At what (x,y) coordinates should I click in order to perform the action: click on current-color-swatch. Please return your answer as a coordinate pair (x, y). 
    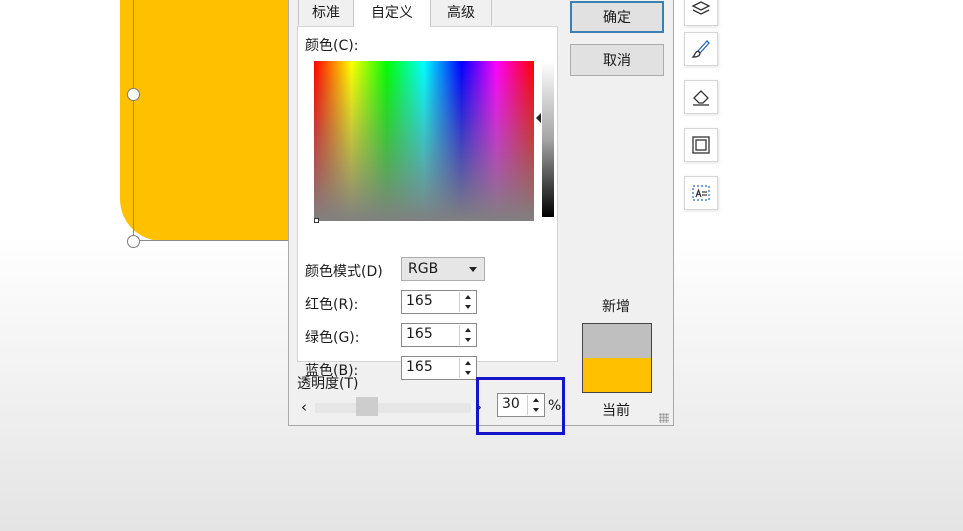
    Looking at the image, I should click on (617, 375).